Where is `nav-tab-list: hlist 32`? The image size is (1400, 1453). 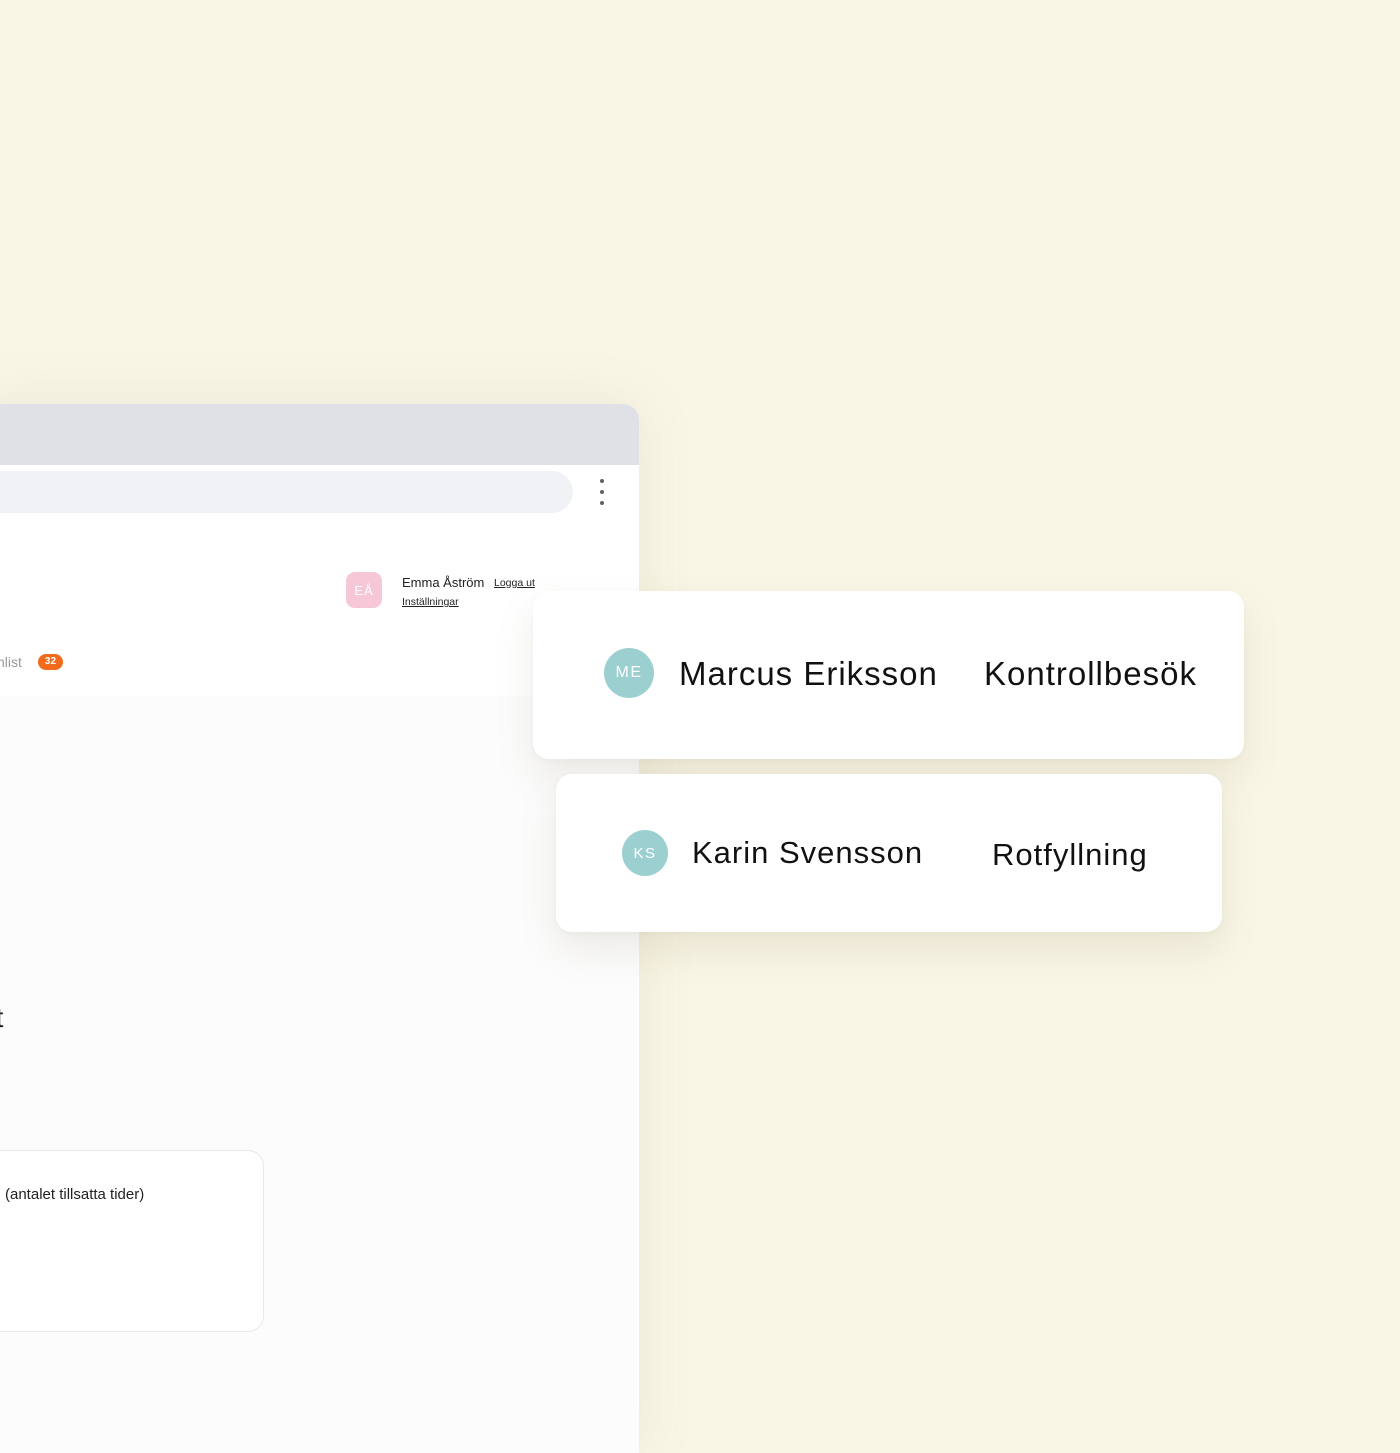 nav-tab-list: hlist 32 is located at coordinates (32, 662).